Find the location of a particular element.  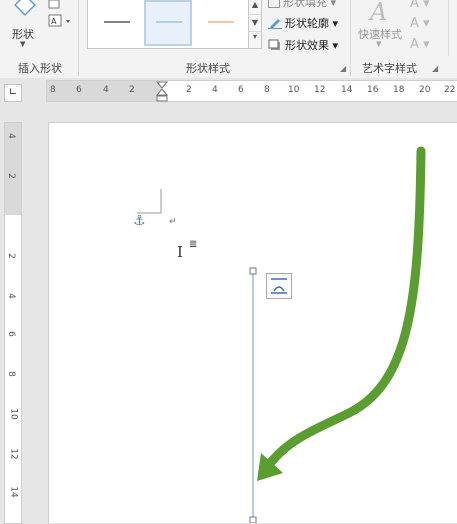

vruler-label: 14 is located at coordinates (13, 492).